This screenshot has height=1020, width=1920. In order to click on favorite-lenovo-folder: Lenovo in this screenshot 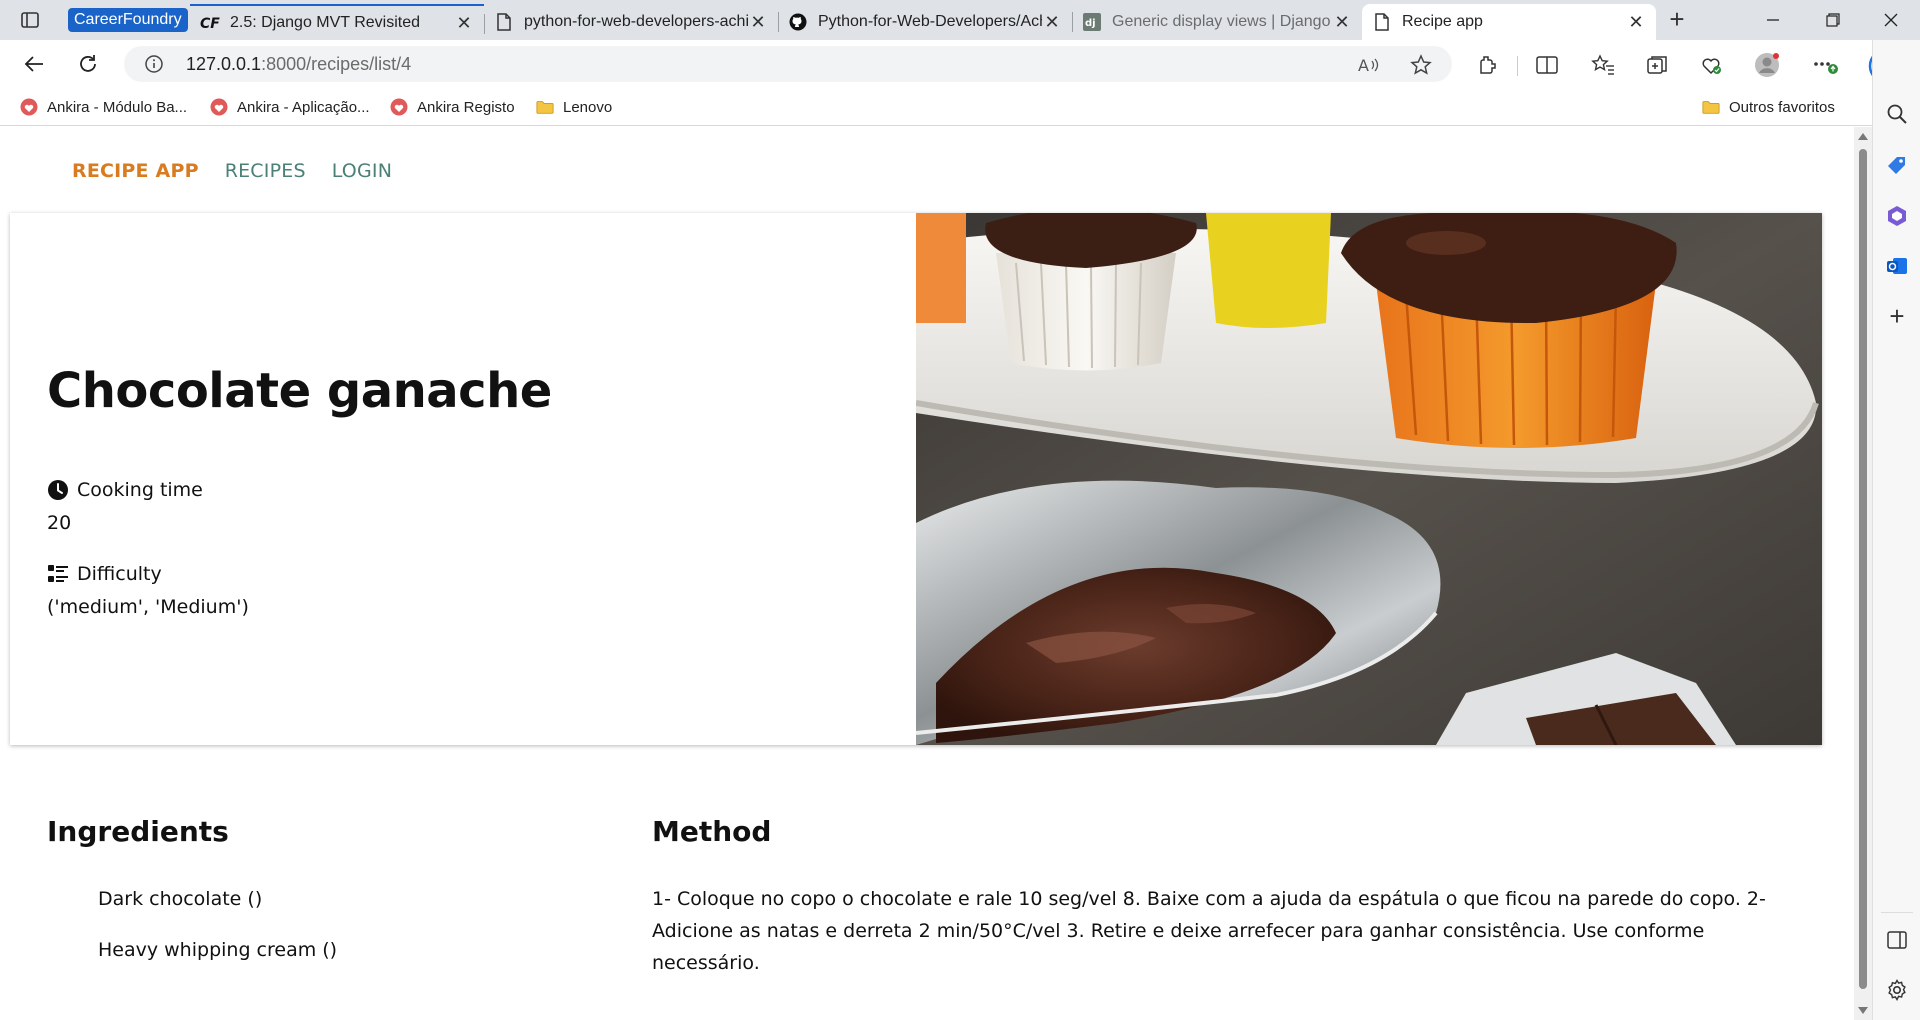, I will do `click(574, 107)`.